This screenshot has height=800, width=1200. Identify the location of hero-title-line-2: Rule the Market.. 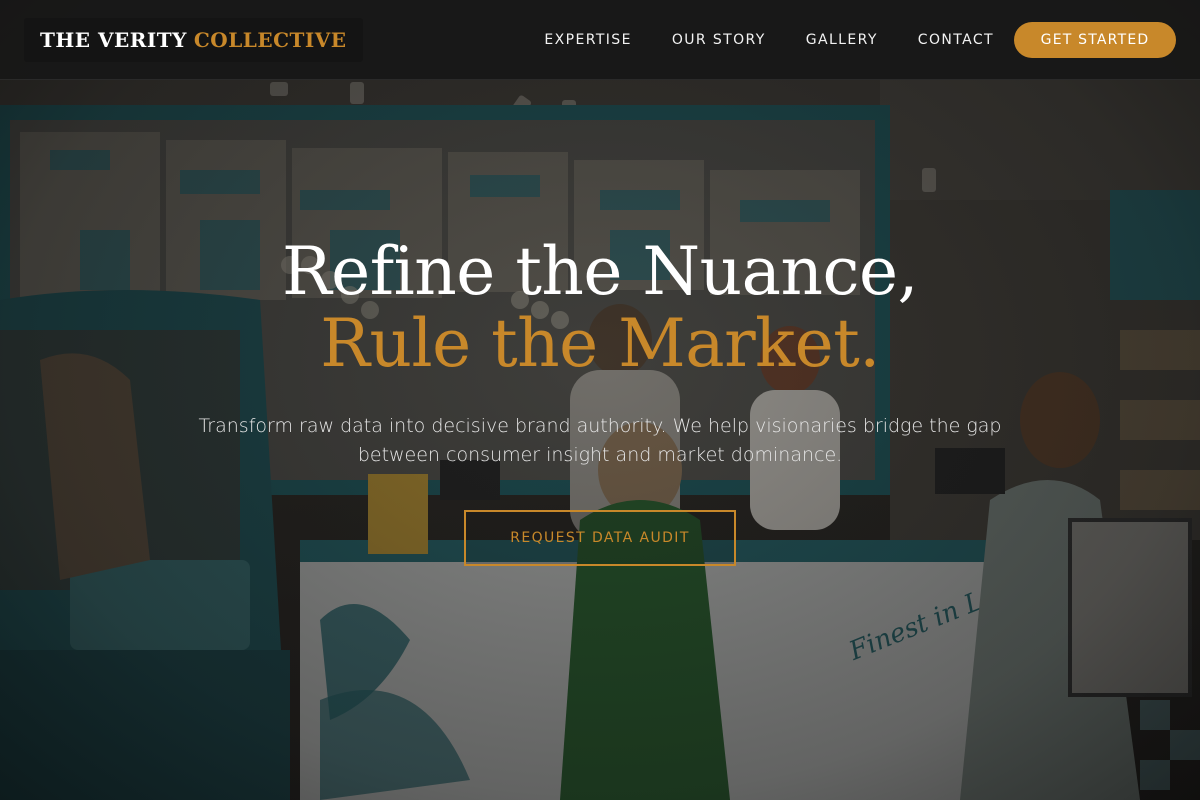
(600, 343).